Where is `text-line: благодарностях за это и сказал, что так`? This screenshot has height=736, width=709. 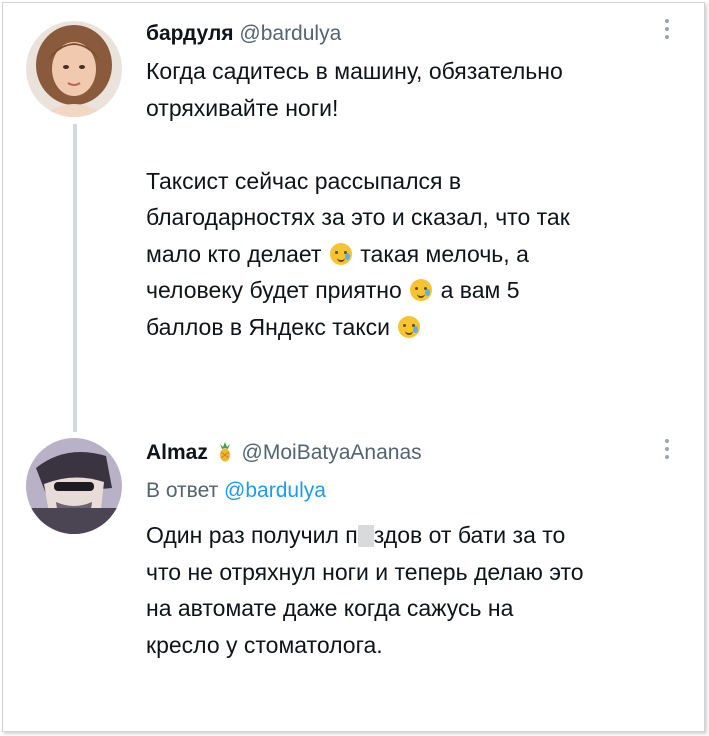
text-line: благодарностях за это и сказал, что так is located at coordinates (358, 217).